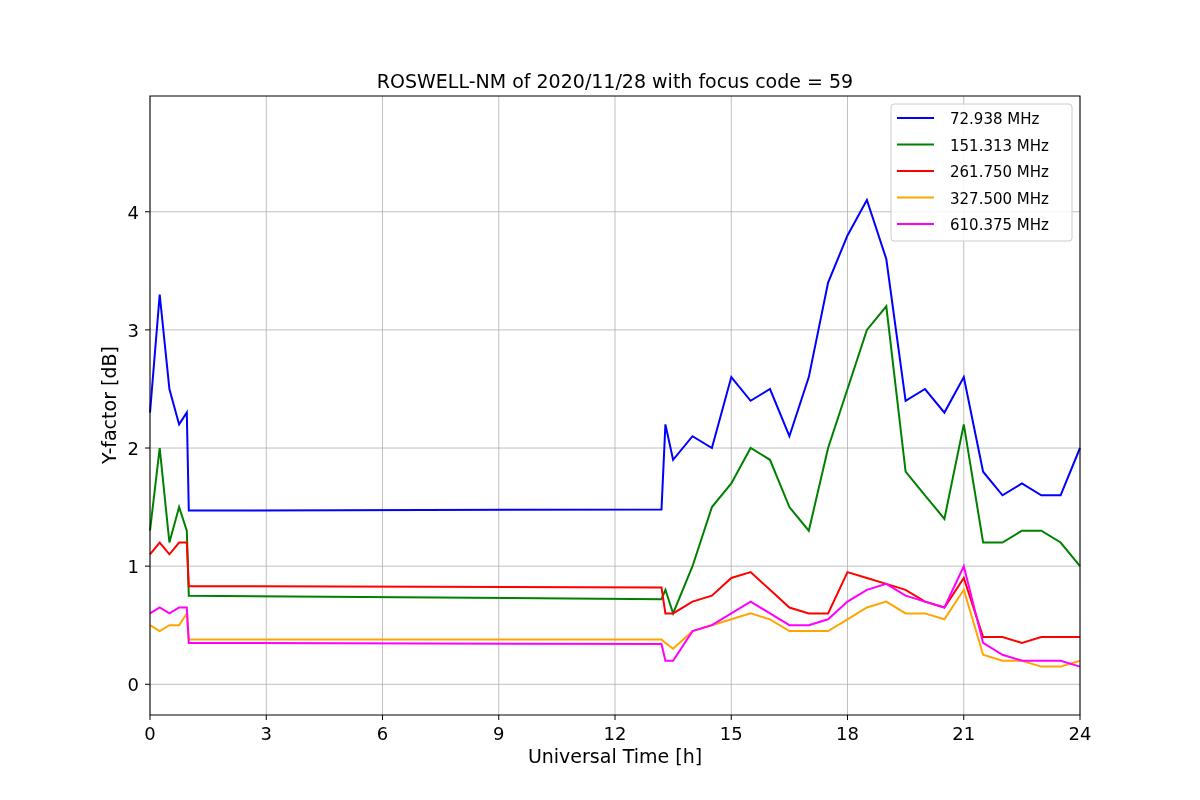 Image resolution: width=1200 pixels, height=800 pixels. I want to click on tick-label: 21, so click(964, 733).